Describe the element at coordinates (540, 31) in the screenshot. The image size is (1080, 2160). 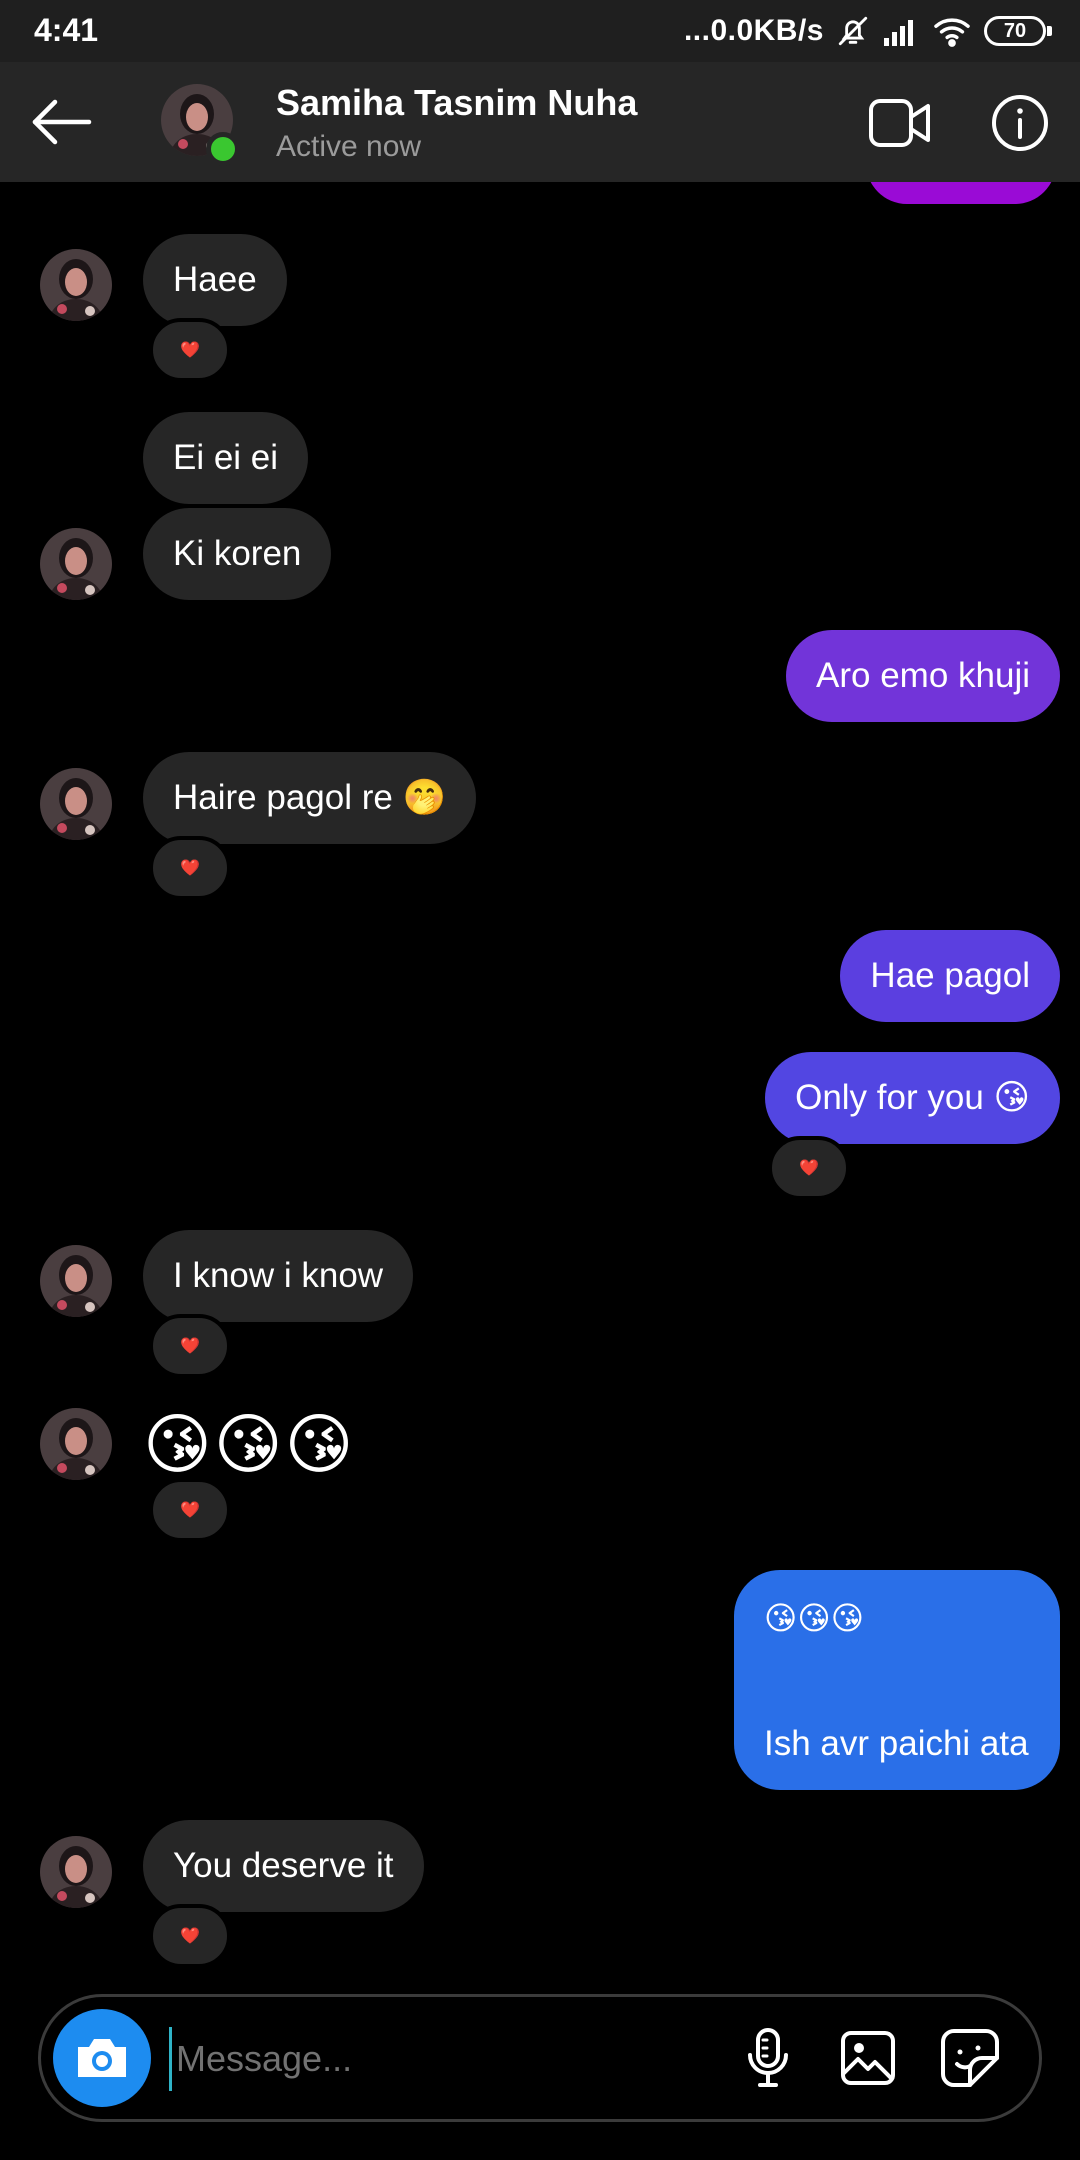
I see `status-bar: 4:41 ...0.0KB/s 70` at that location.